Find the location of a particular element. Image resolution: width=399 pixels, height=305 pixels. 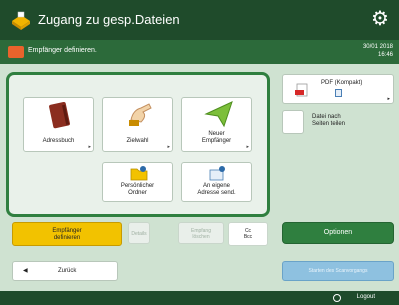

address-book-label: Adressbuch is located at coordinates (58, 141).